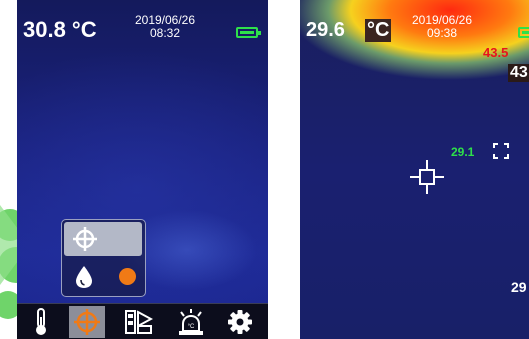 This screenshot has height=339, width=529. What do you see at coordinates (427, 177) in the screenshot?
I see `center-crosshair-icon` at bounding box center [427, 177].